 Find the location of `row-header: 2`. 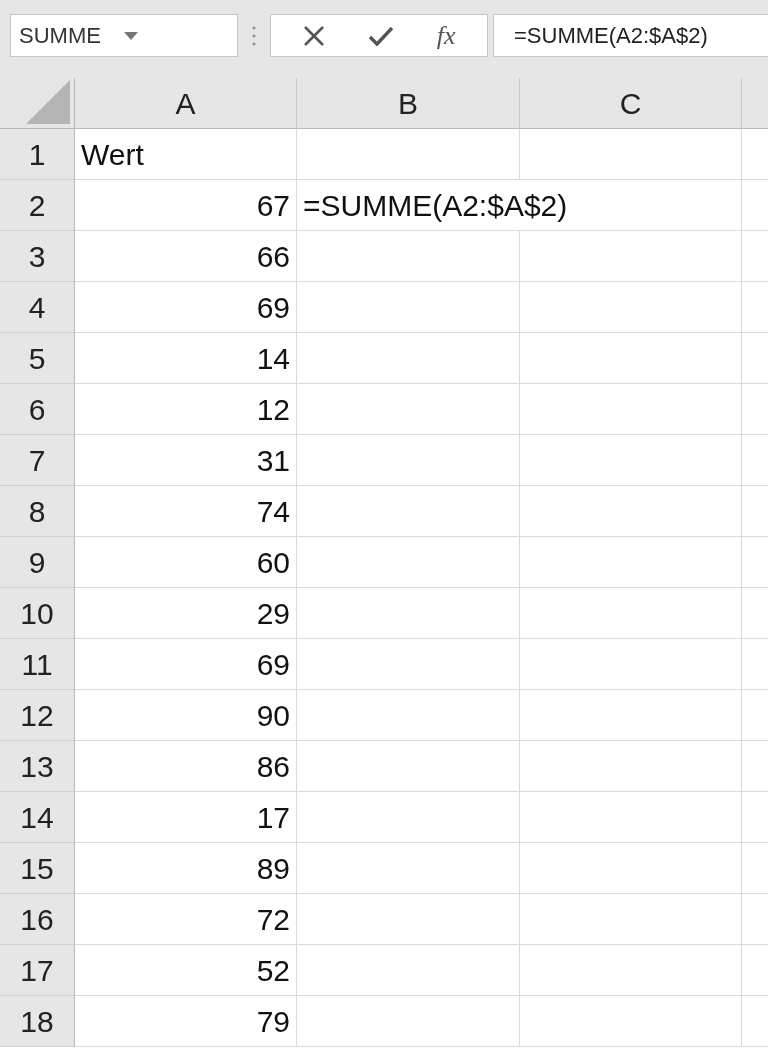

row-header: 2 is located at coordinates (37, 205).